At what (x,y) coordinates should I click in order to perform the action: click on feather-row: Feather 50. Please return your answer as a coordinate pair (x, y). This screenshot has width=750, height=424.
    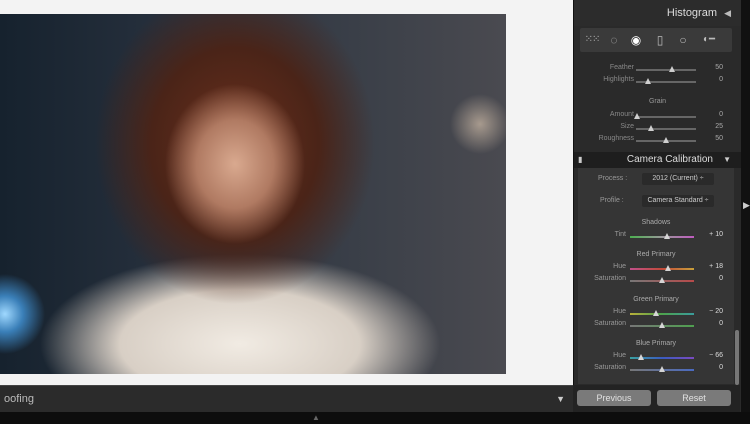
    Looking at the image, I should click on (657, 70).